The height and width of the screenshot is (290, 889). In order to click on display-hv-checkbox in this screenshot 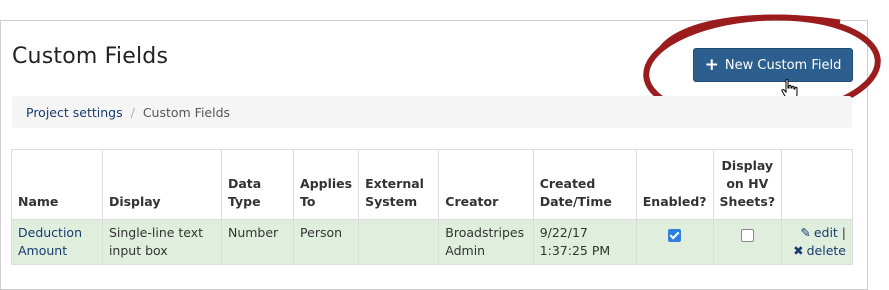, I will do `click(747, 235)`.